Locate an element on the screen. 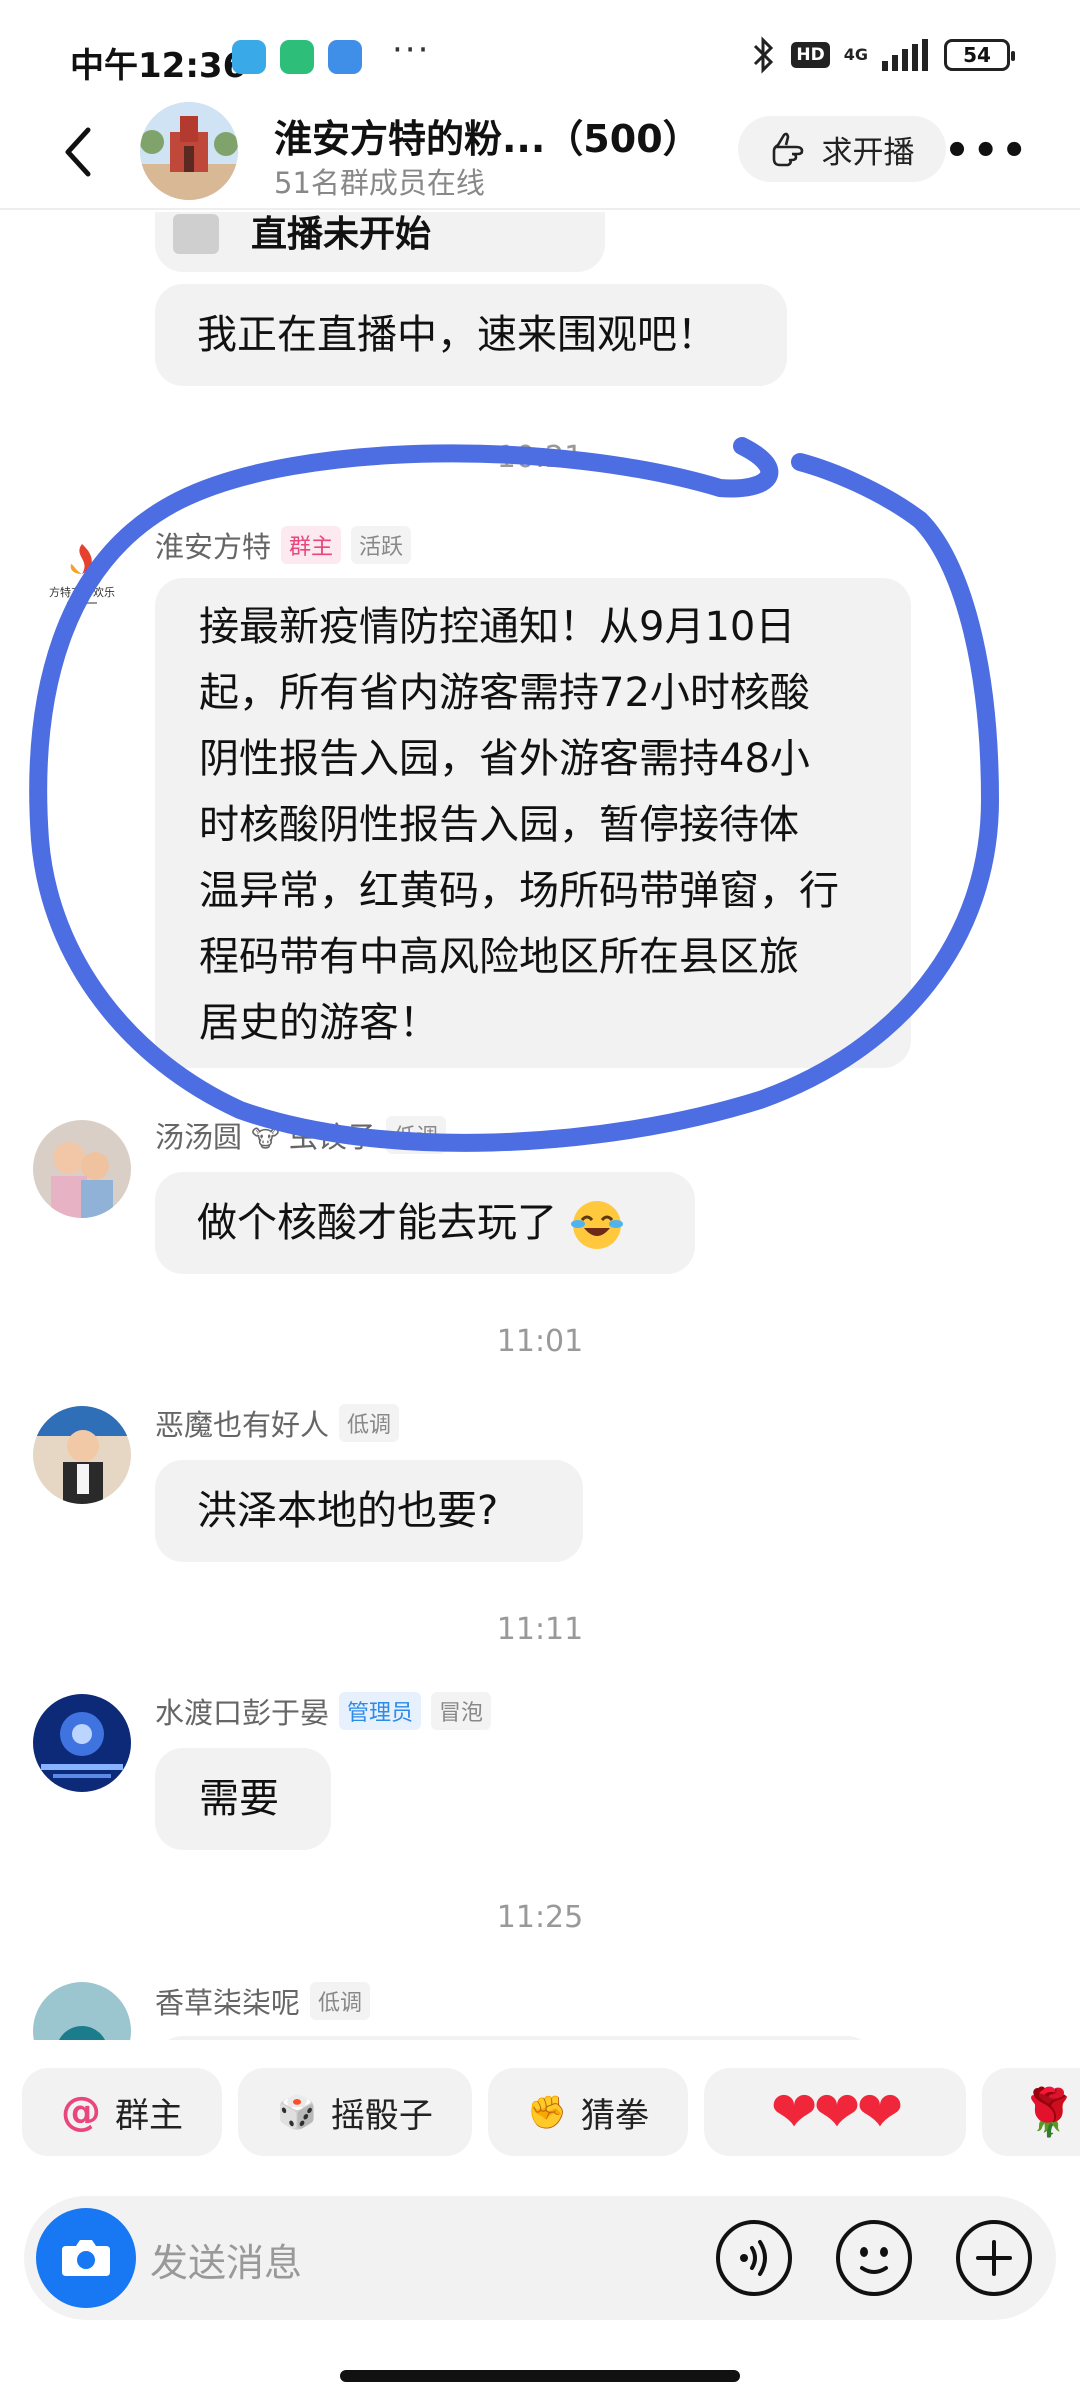 The image size is (1080, 2400). cartoon-avatar is located at coordinates (82, 2033).